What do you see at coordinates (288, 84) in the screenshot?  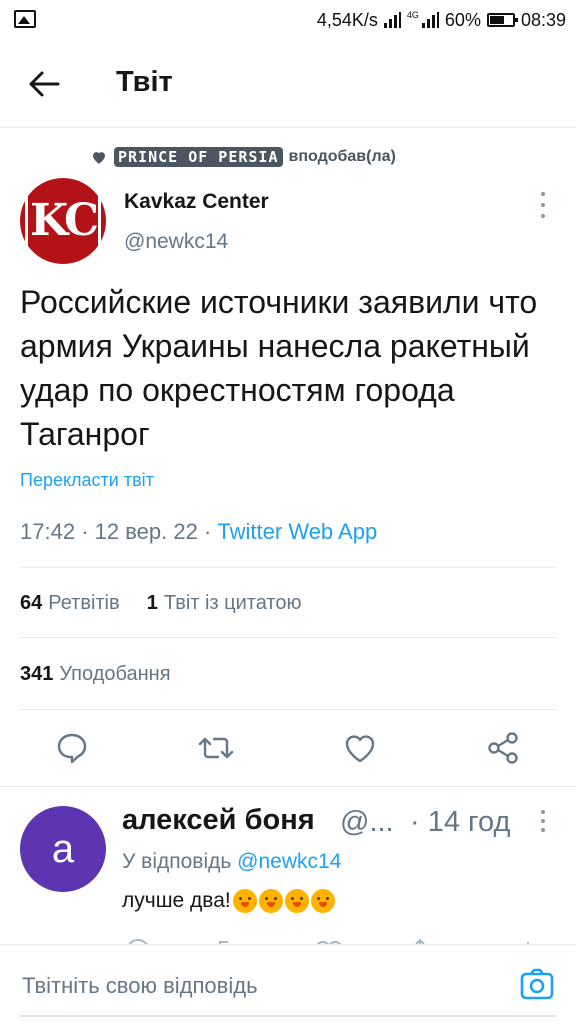 I see `top-app-bar: Твіт` at bounding box center [288, 84].